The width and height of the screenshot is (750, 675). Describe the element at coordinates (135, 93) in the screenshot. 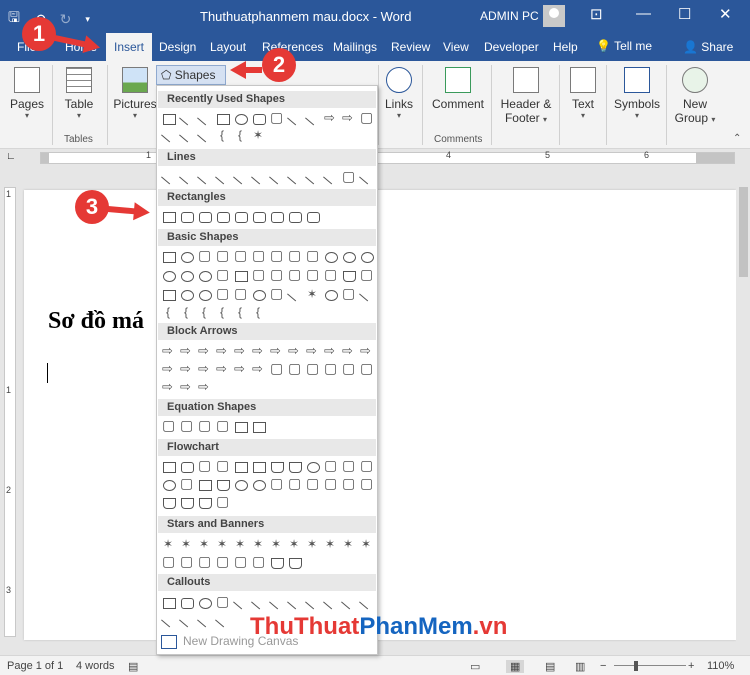

I see `pictures-button: Pictures ▾` at that location.